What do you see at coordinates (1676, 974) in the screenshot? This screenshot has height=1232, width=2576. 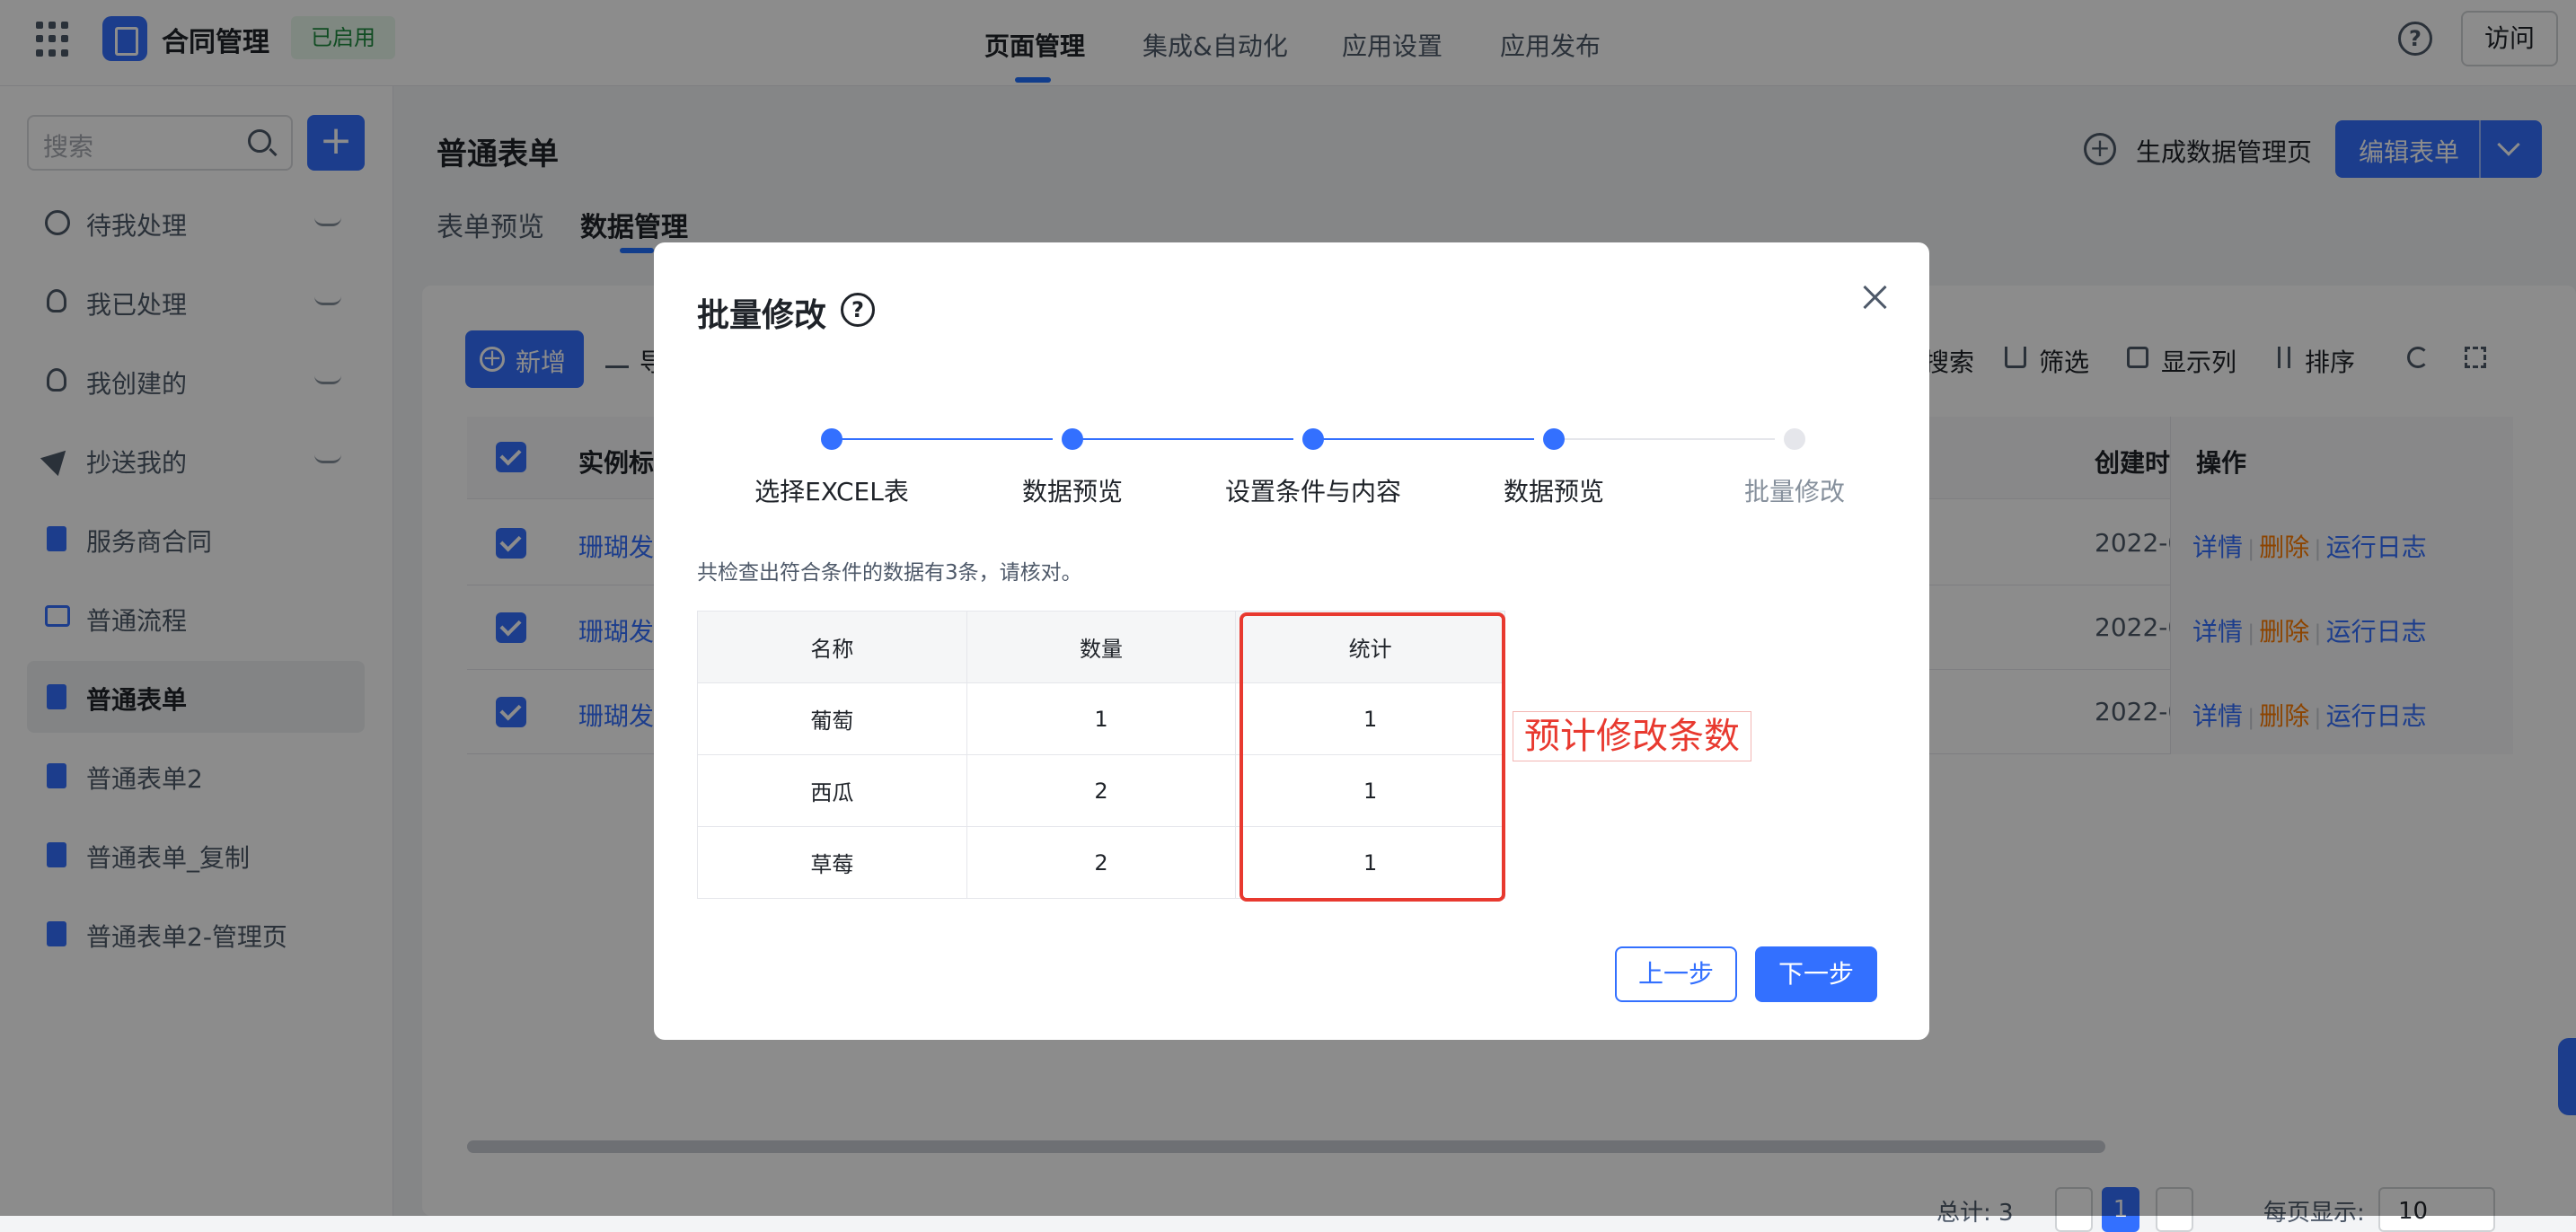 I see `prev-step-button: 上一步` at bounding box center [1676, 974].